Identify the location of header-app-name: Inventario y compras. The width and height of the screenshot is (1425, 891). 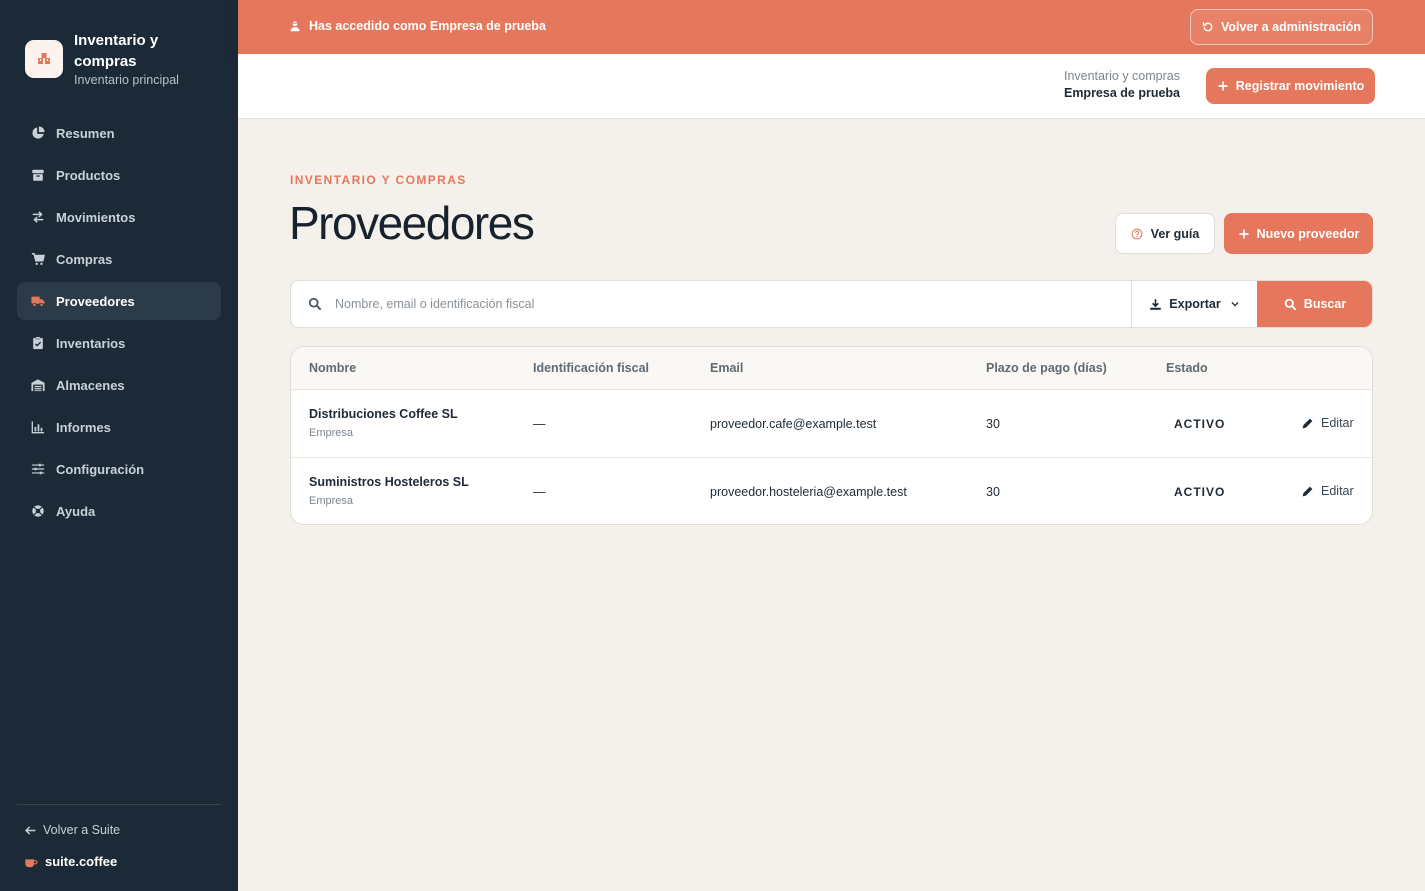
(1121, 76).